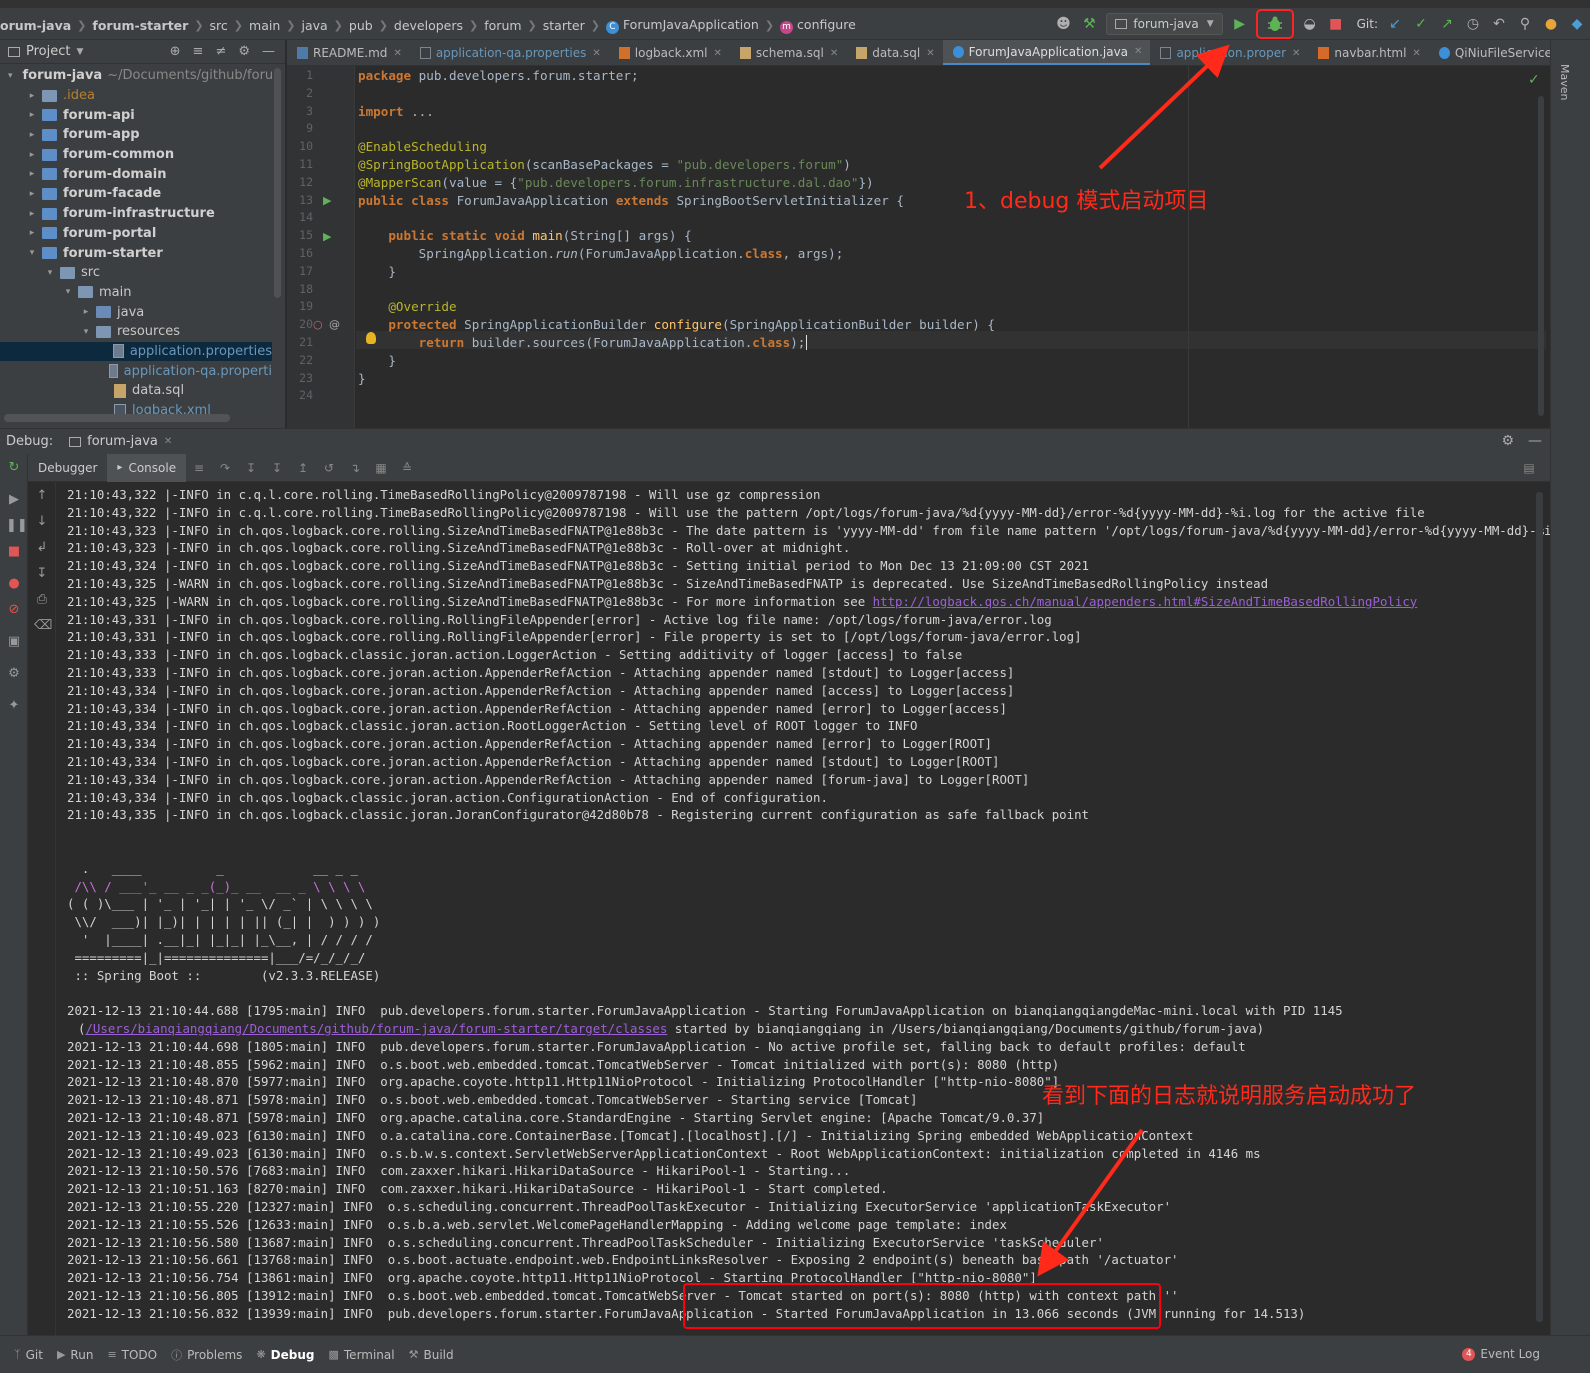  Describe the element at coordinates (67, 468) in the screenshot. I see `tab-debugger: Debugger` at that location.